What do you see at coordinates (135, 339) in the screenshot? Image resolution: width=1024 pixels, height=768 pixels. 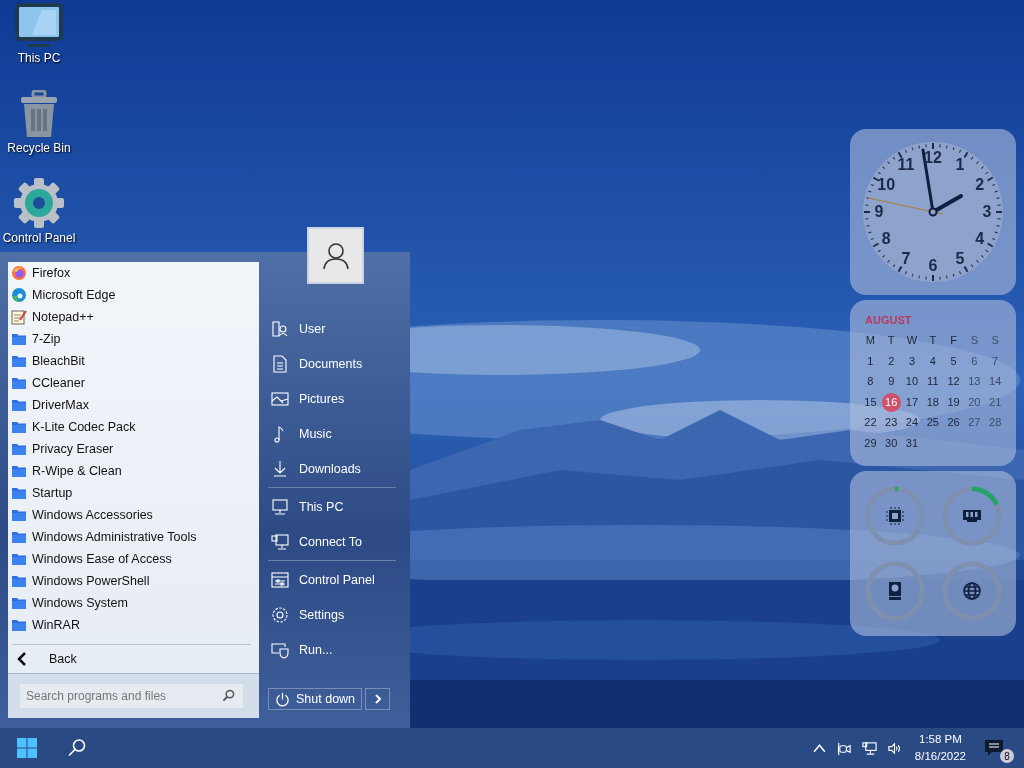 I see `program-item: 7-Zip` at bounding box center [135, 339].